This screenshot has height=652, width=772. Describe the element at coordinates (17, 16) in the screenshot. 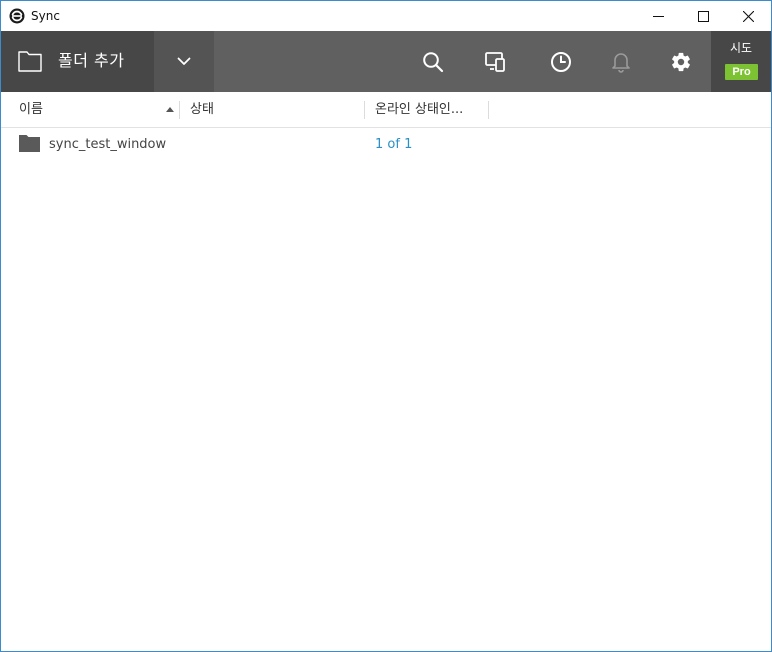

I see `sync-logo-icon` at that location.